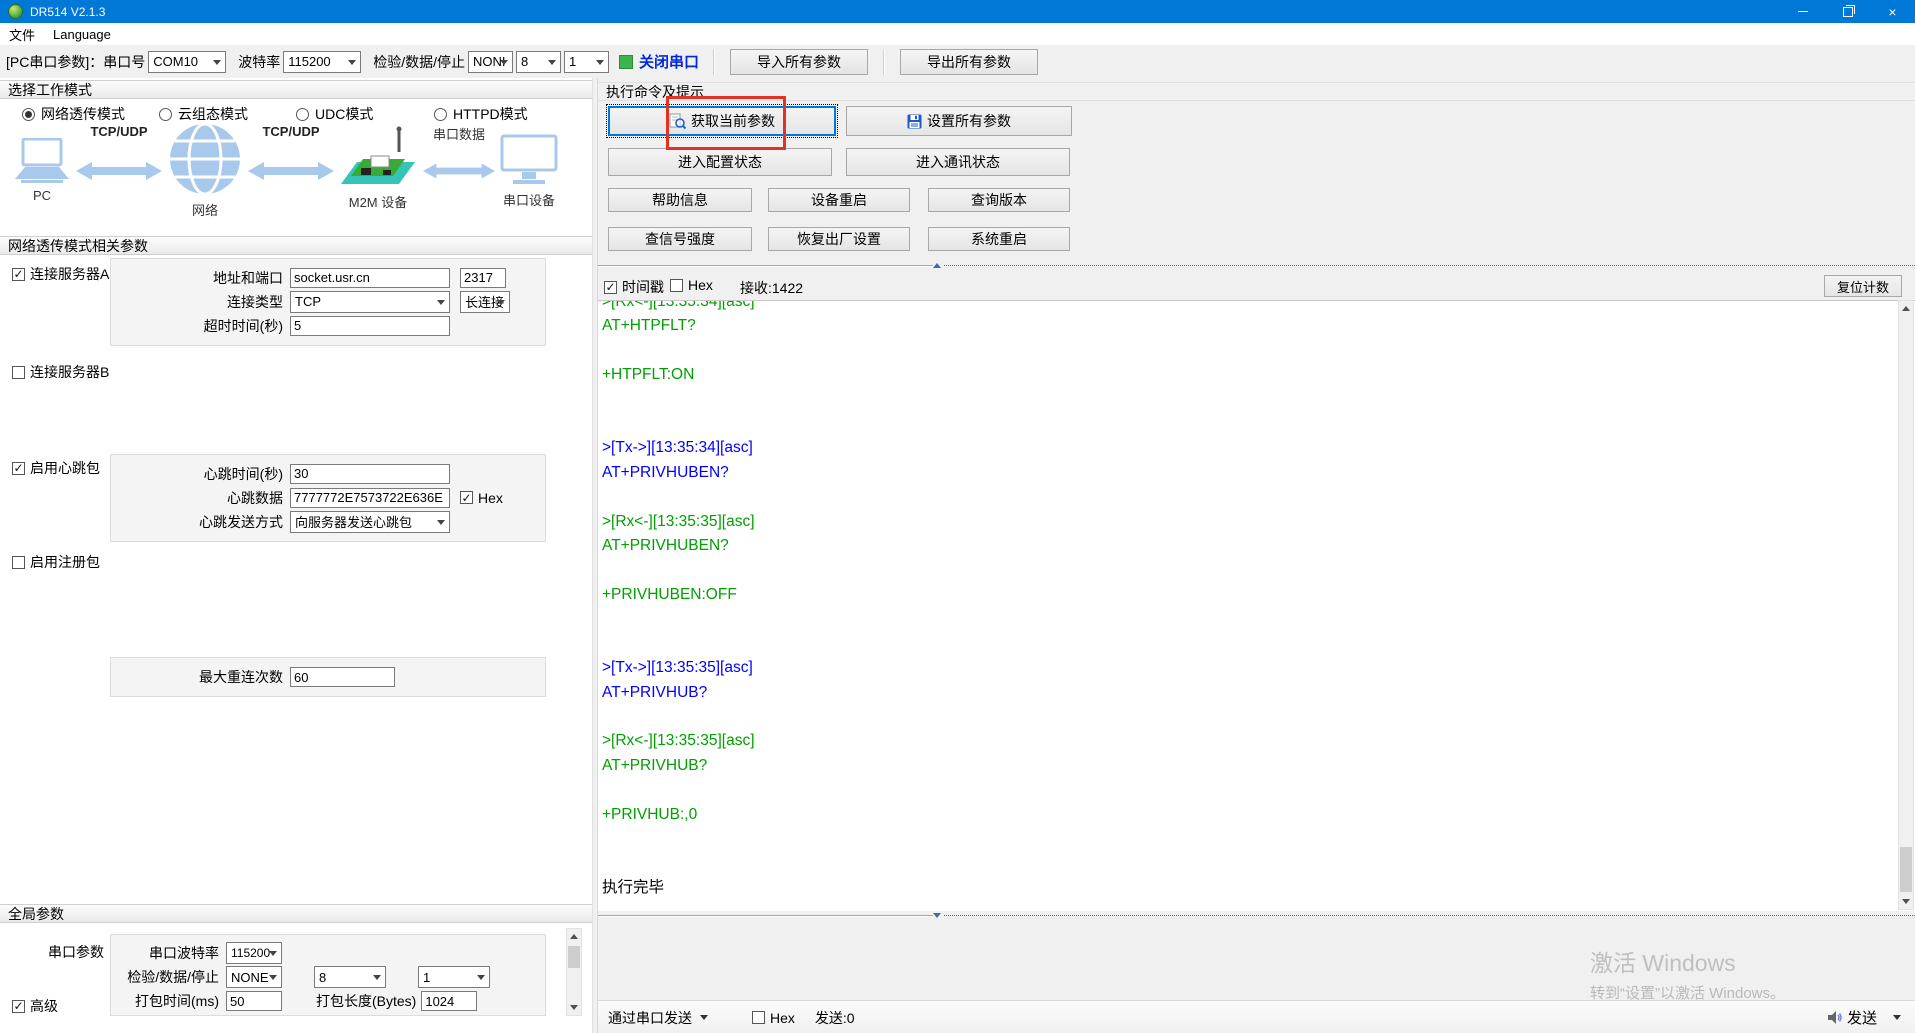 The width and height of the screenshot is (1915, 1033). Describe the element at coordinates (44, 1006) in the screenshot. I see `advanced-label: 高级` at that location.